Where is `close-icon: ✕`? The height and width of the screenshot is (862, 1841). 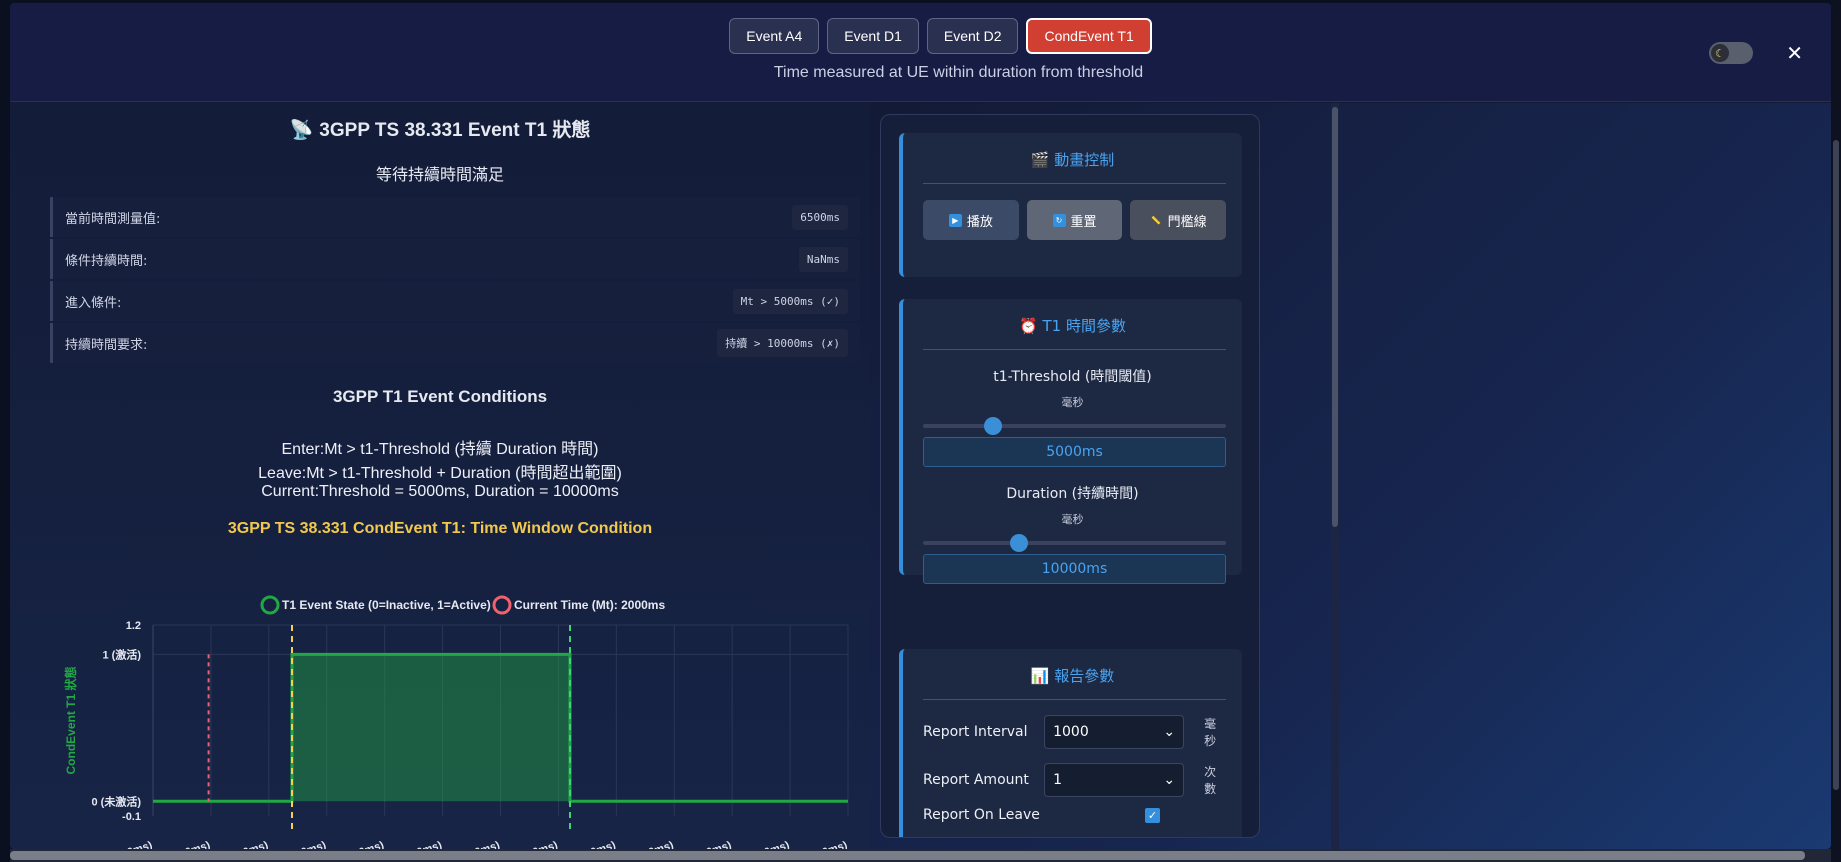
close-icon: ✕ is located at coordinates (1794, 53).